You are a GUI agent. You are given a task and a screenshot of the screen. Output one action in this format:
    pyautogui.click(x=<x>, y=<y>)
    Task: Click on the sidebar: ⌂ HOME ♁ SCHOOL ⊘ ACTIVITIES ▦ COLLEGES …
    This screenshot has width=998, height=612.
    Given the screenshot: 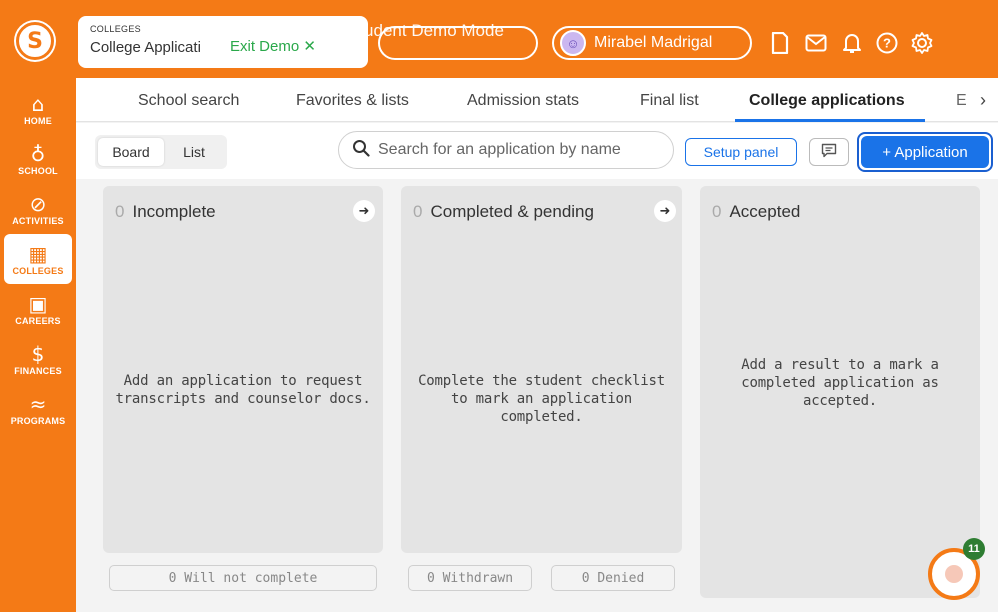 What is the action you would take?
    pyautogui.click(x=38, y=345)
    